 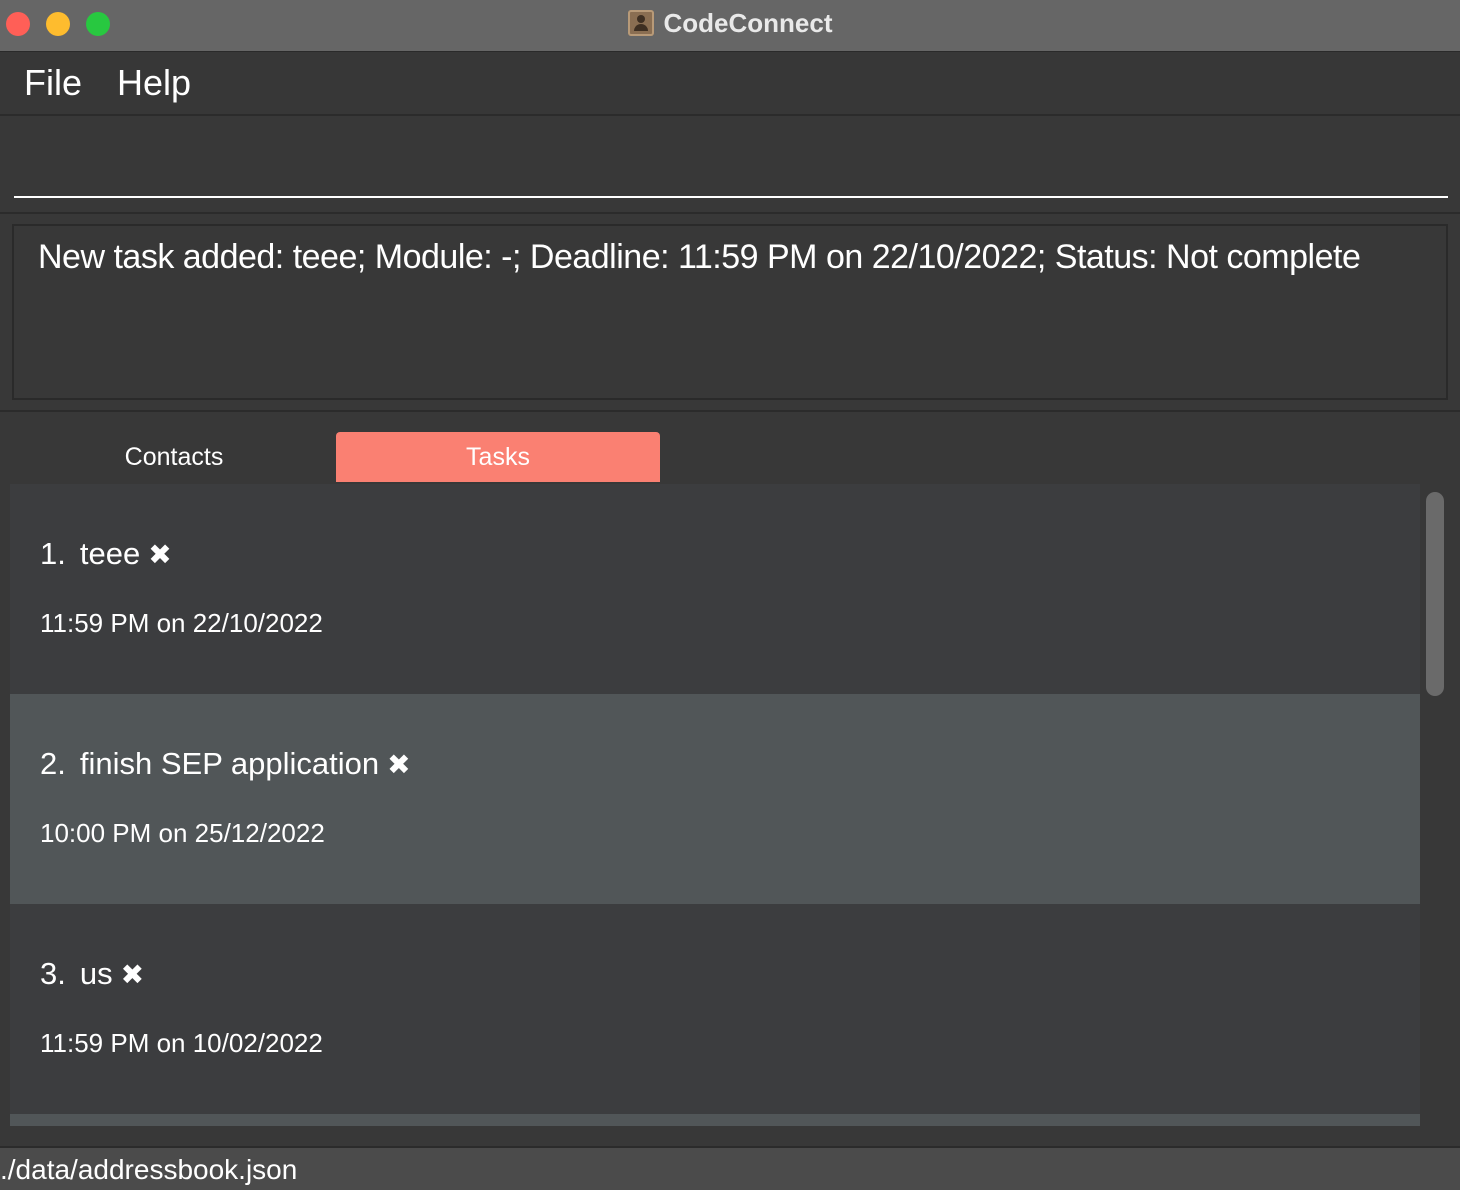 I want to click on window-title: CodeConnect, so click(x=748, y=22).